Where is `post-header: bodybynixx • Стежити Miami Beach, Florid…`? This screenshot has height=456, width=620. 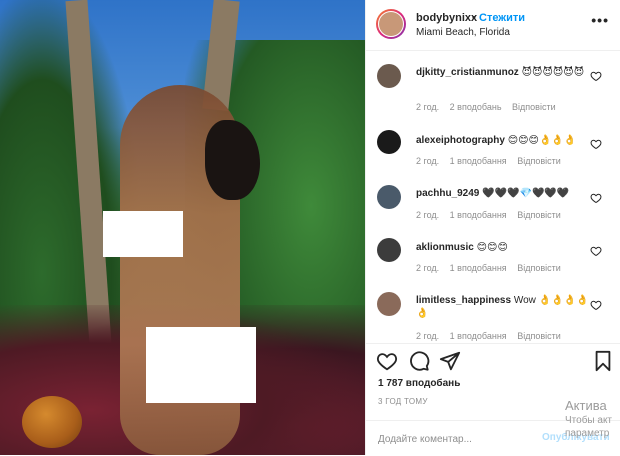
post-header: bodybynixx • Стежити Miami Beach, Florid… is located at coordinates (493, 25).